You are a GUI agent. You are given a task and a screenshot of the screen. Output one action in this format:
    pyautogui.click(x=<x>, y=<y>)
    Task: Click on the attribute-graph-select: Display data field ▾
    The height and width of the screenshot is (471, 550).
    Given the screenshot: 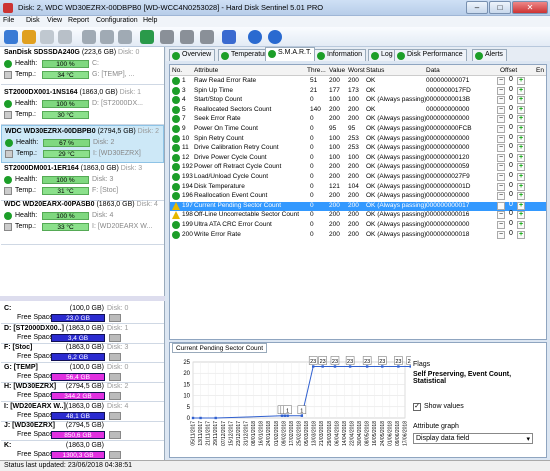 What is the action you would take?
    pyautogui.click(x=473, y=438)
    